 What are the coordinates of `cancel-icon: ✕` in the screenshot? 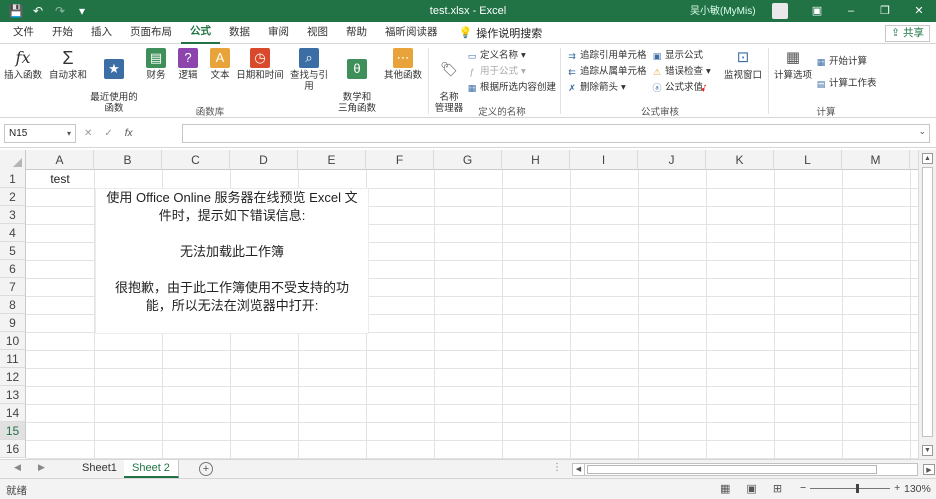 It's located at (88, 134).